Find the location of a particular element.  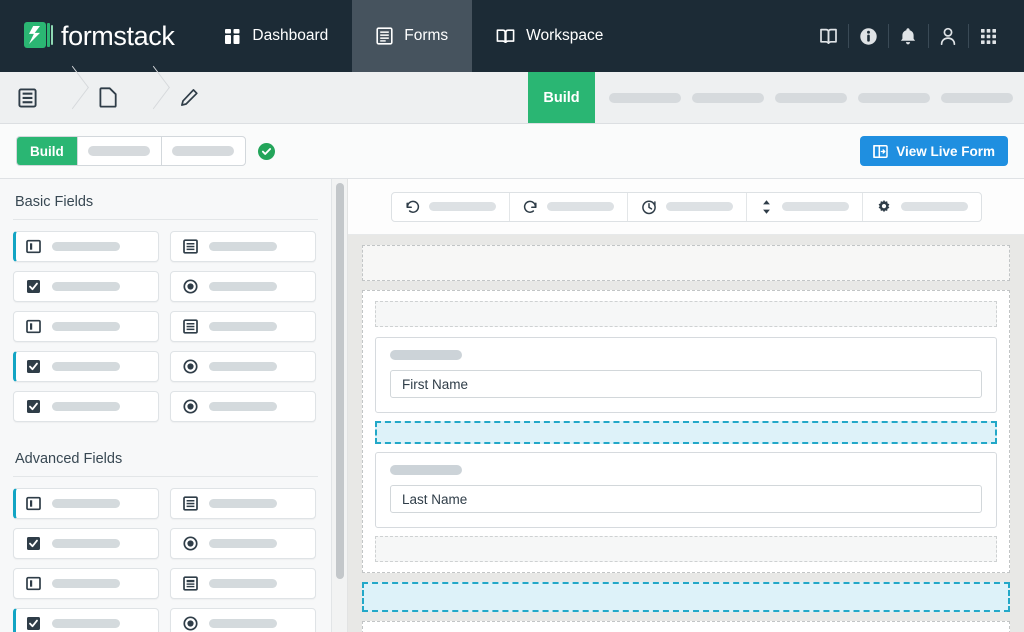

breadcrumb-item-edit is located at coordinates (189, 97).